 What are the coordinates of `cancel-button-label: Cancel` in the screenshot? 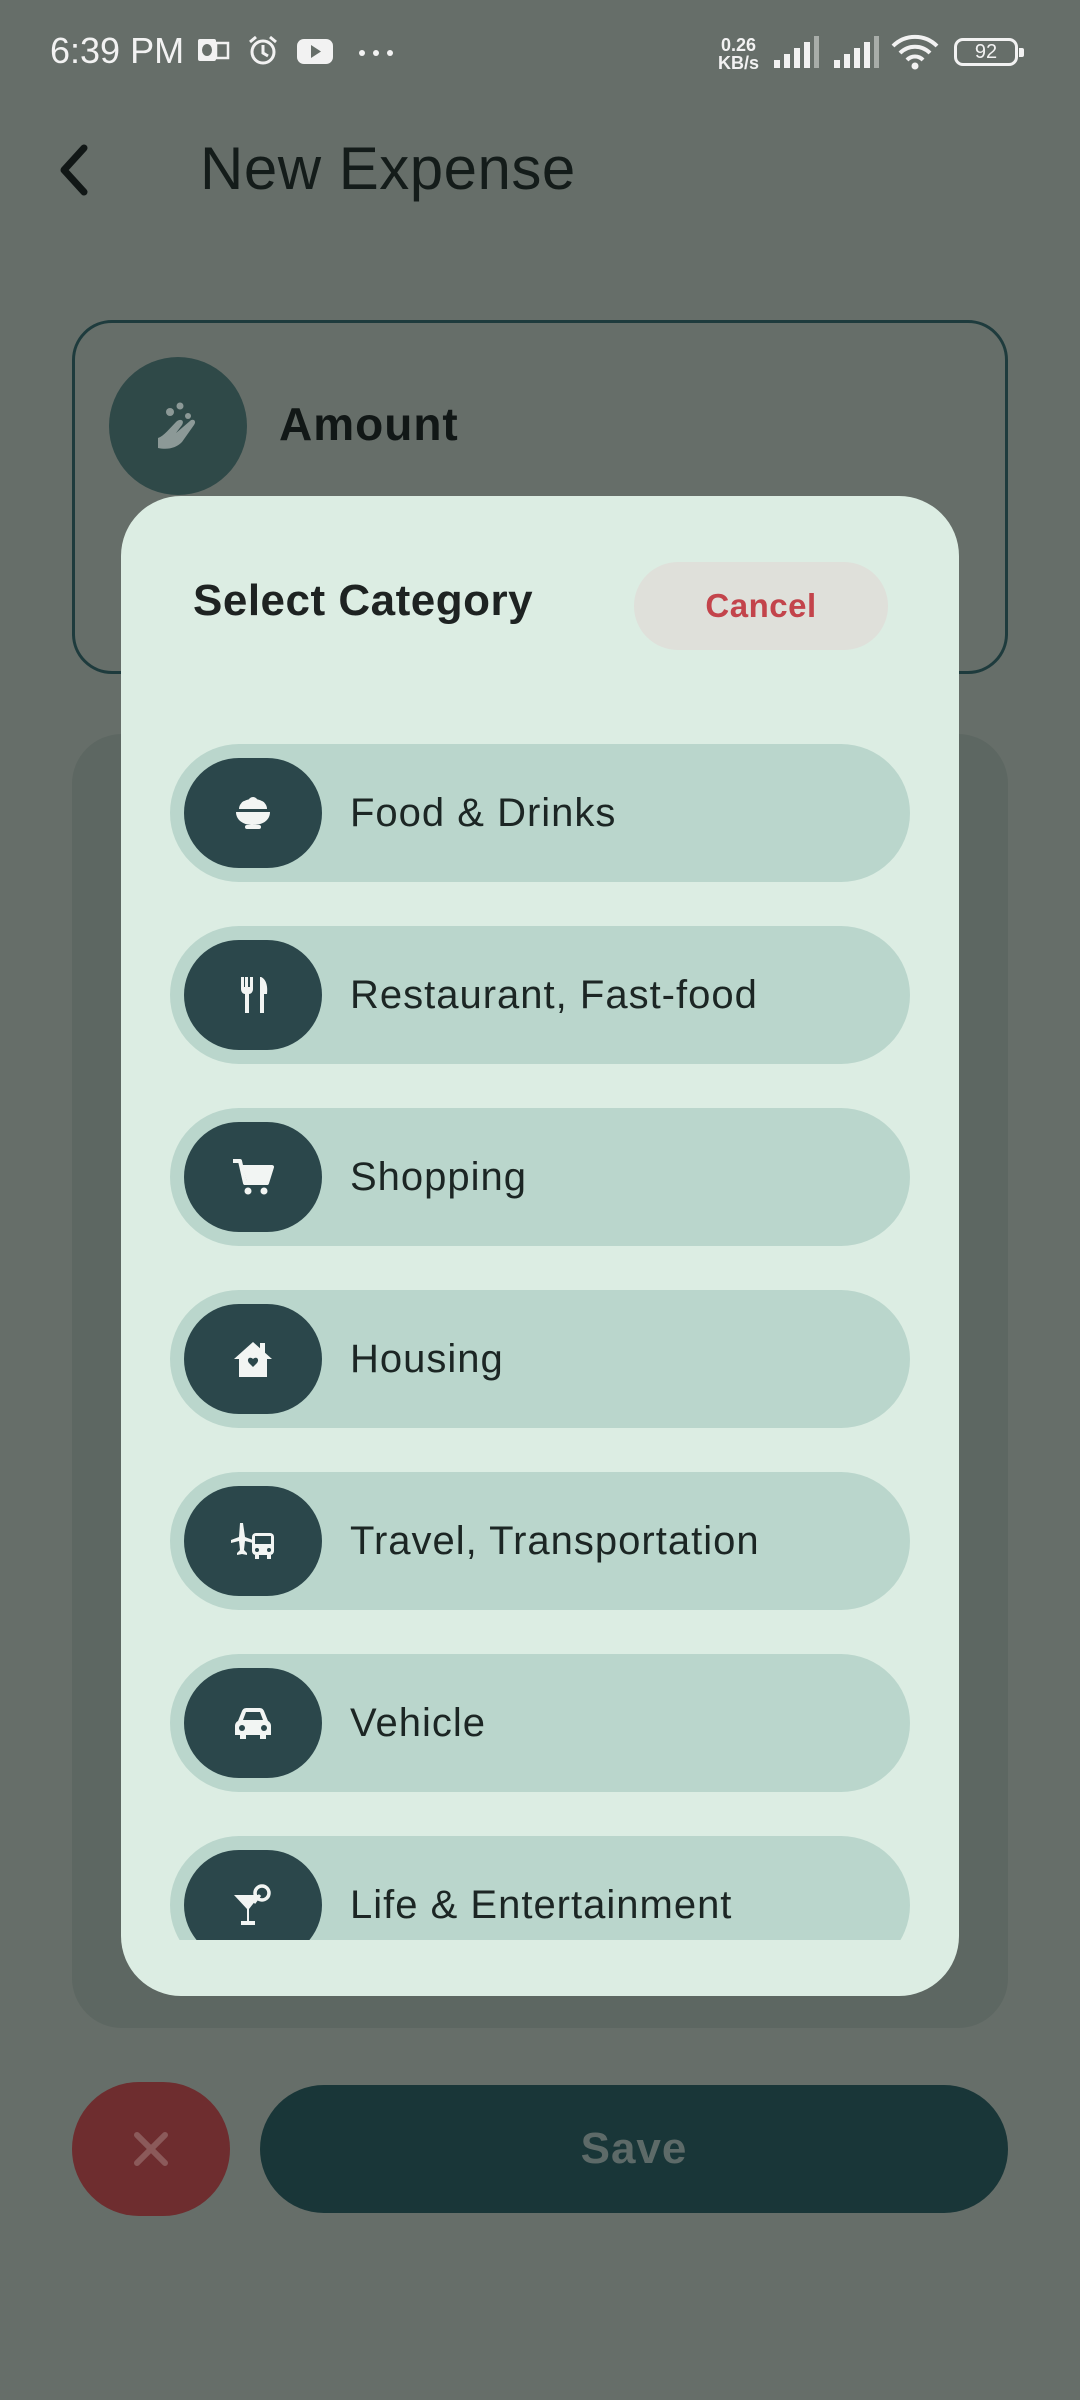 It's located at (761, 605).